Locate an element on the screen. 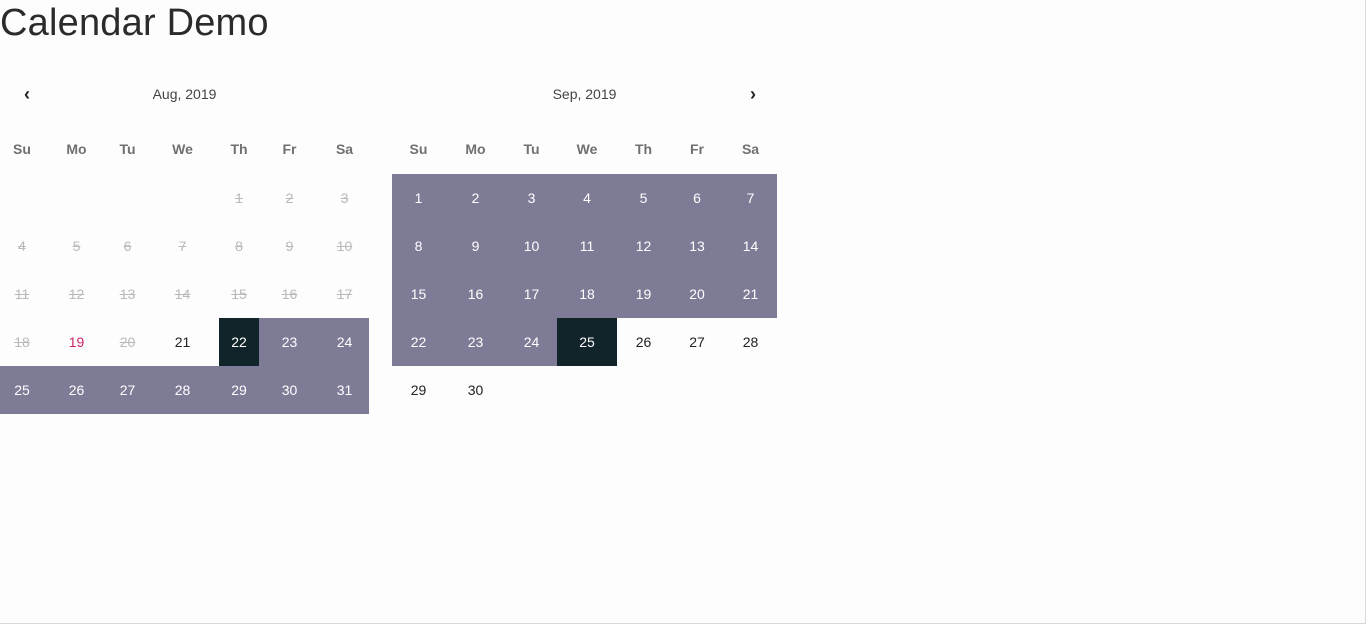 The width and height of the screenshot is (1366, 624). month-title: Aug, 2019 is located at coordinates (184, 94).